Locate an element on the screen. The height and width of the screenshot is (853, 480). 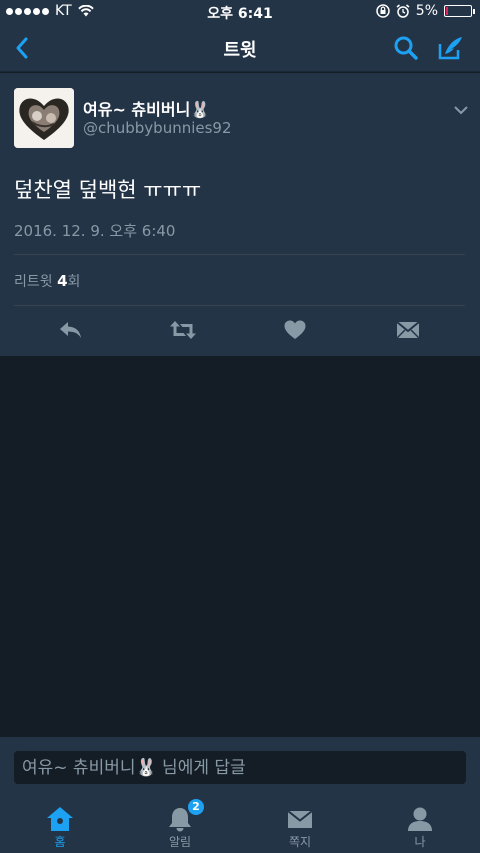
tab-me: 나 is located at coordinates (420, 824).